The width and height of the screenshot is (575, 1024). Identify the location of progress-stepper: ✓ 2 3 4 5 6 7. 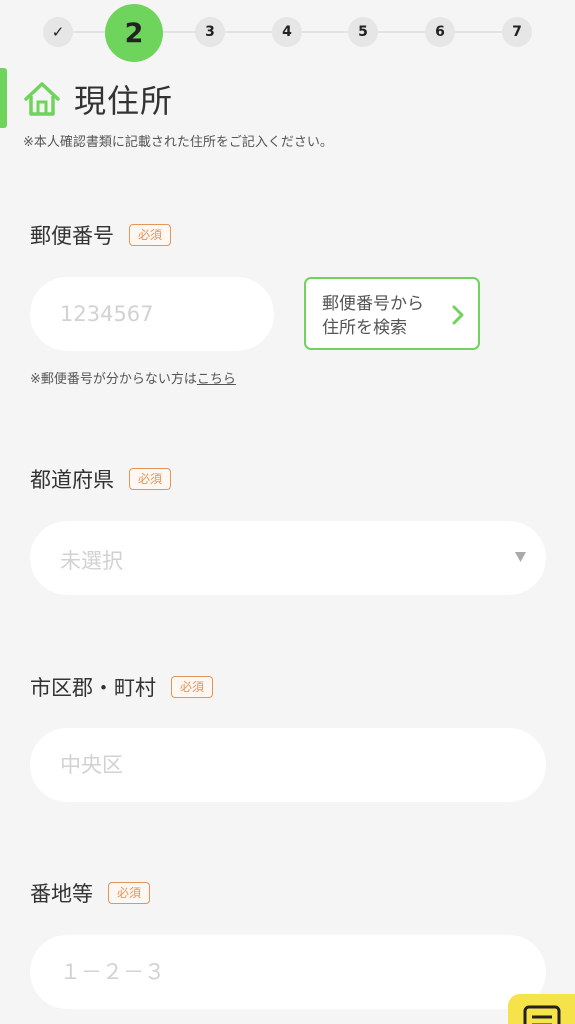
(287, 32).